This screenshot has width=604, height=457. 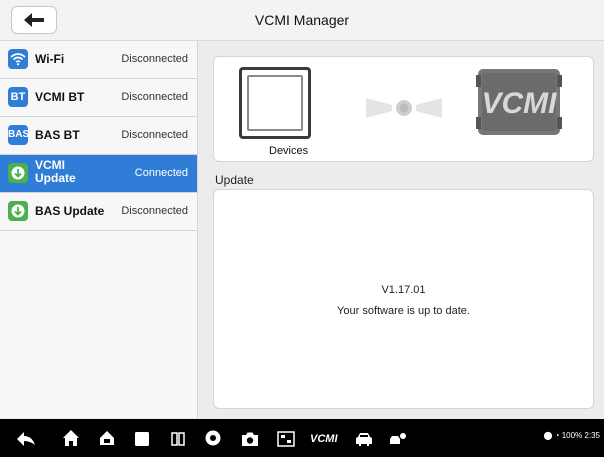 I want to click on recent-apps-icon, so click(x=142, y=439).